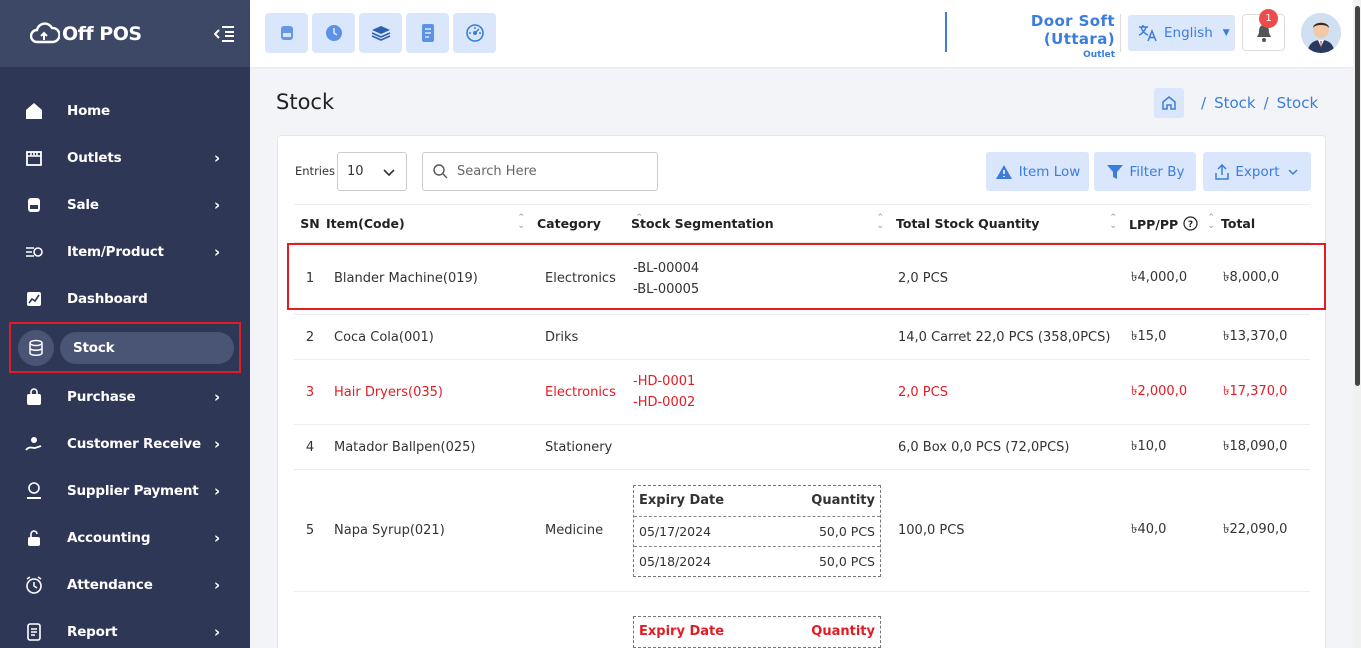 This screenshot has width=1361, height=648. Describe the element at coordinates (125, 251) in the screenshot. I see `sidebar-item-item-product: Item/Product ›` at that location.